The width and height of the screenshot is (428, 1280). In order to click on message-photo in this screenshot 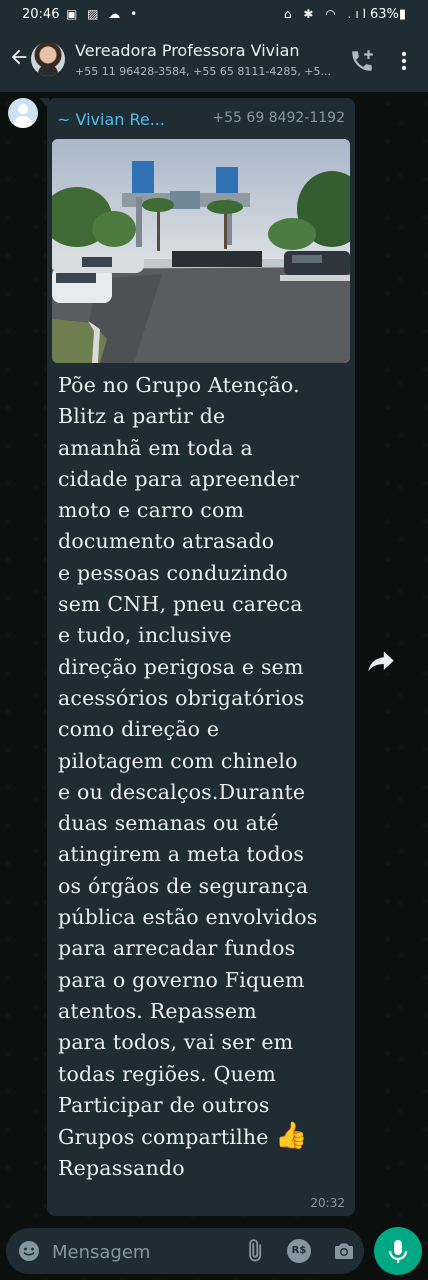, I will do `click(201, 251)`.